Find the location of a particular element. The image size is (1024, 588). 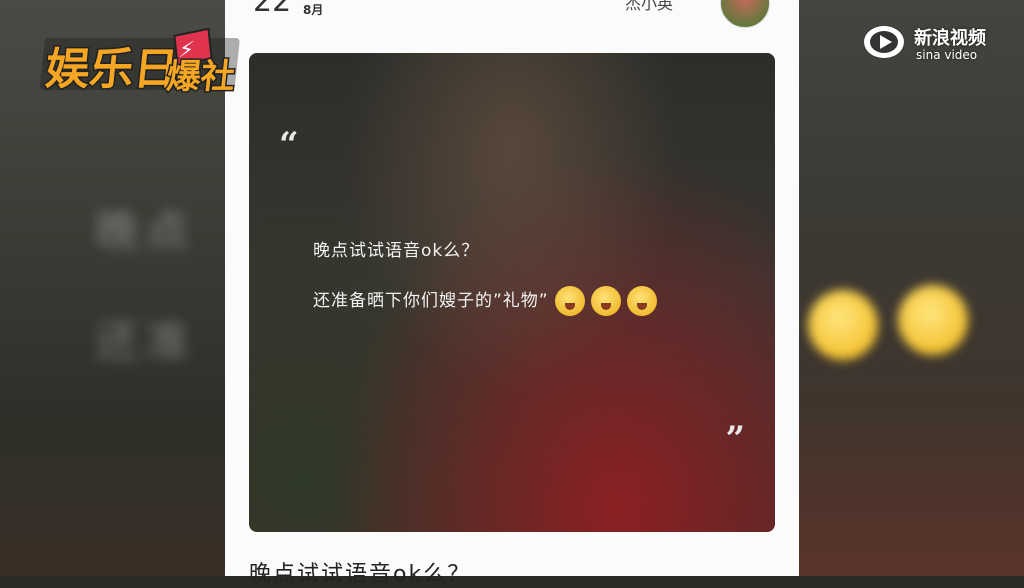

post-caption: 晚点试试语音ok么？ is located at coordinates (360, 574).